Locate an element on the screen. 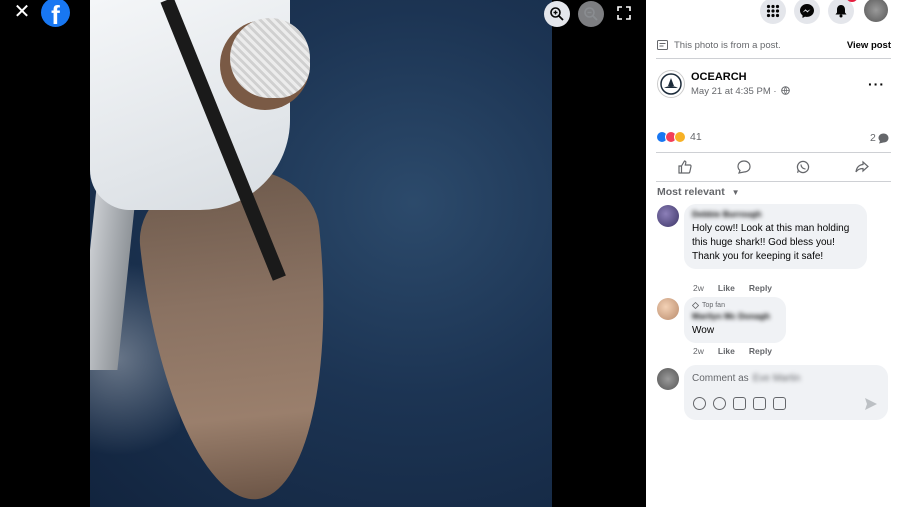 This screenshot has height=507, width=901. post-date-text: May 21 at 4:35 PM · is located at coordinates (734, 91).